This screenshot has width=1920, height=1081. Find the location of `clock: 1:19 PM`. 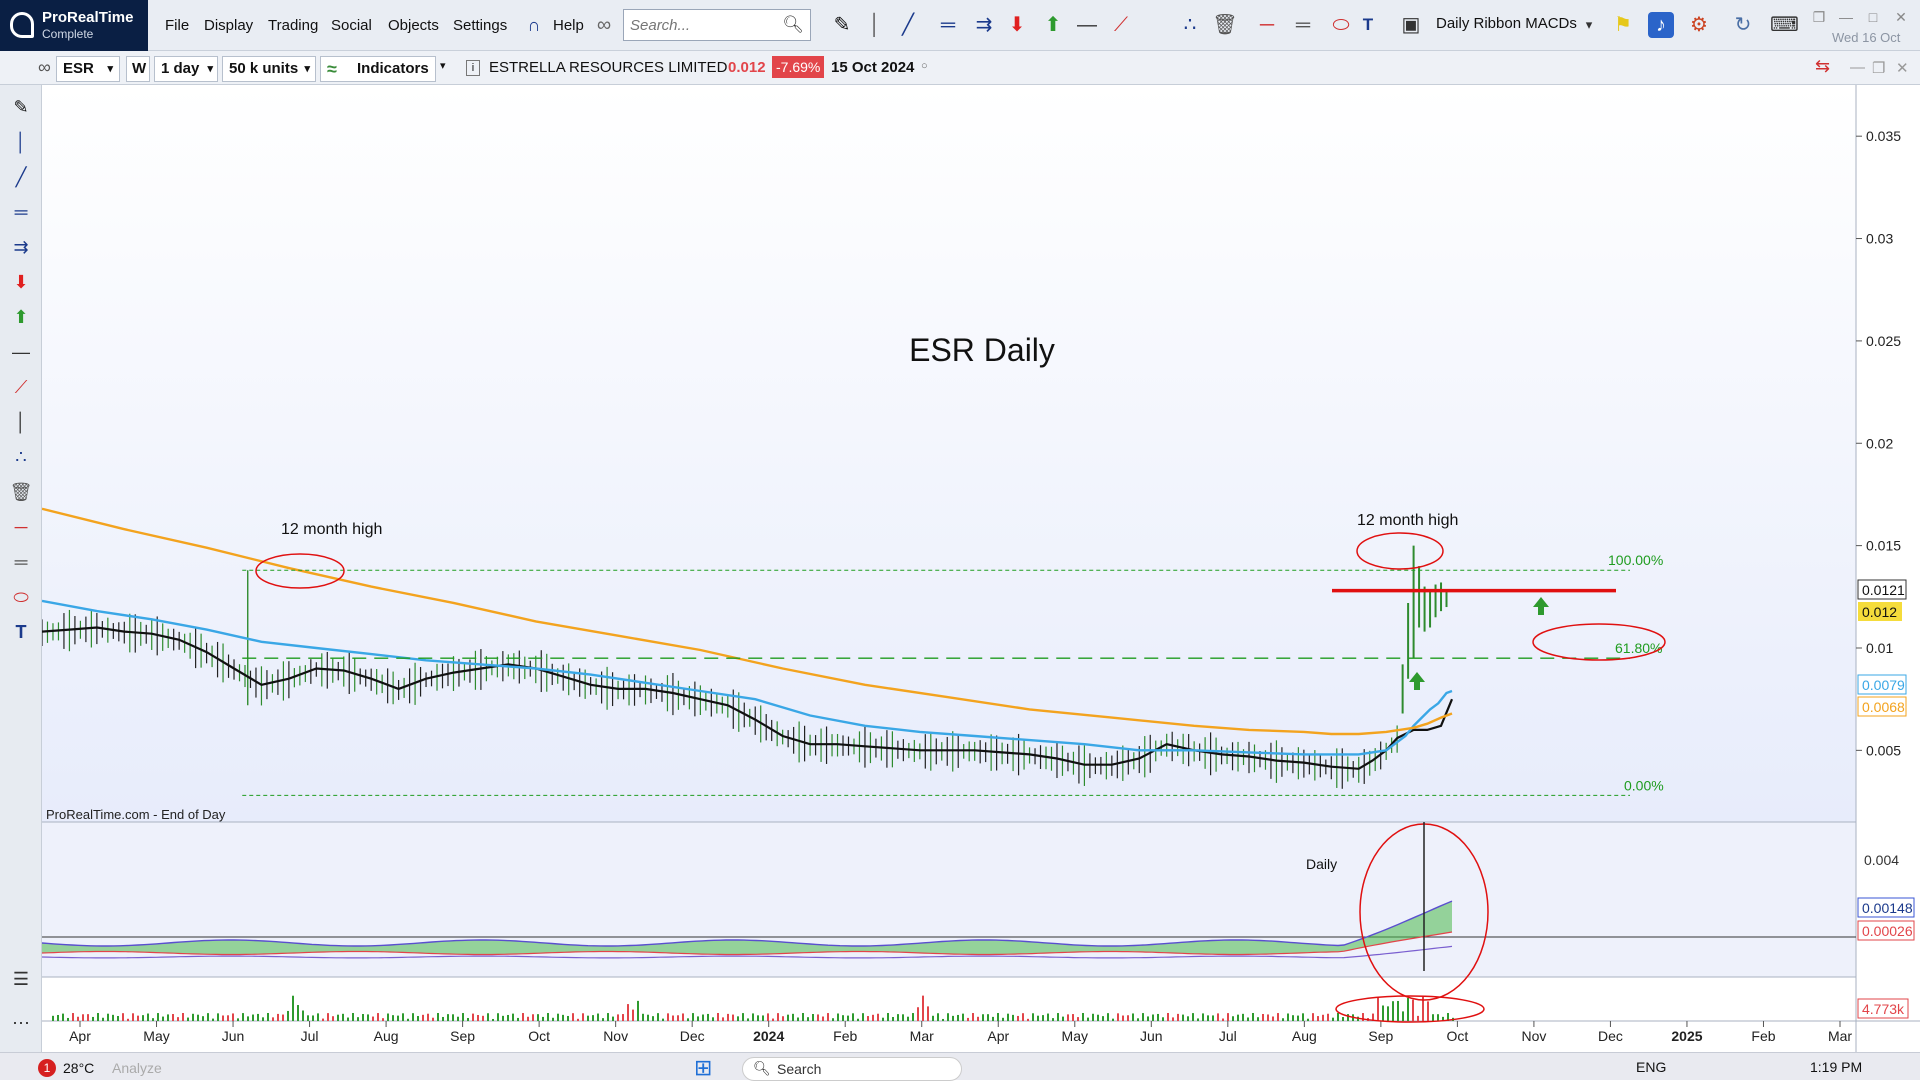

clock: 1:19 PM is located at coordinates (1836, 1067).